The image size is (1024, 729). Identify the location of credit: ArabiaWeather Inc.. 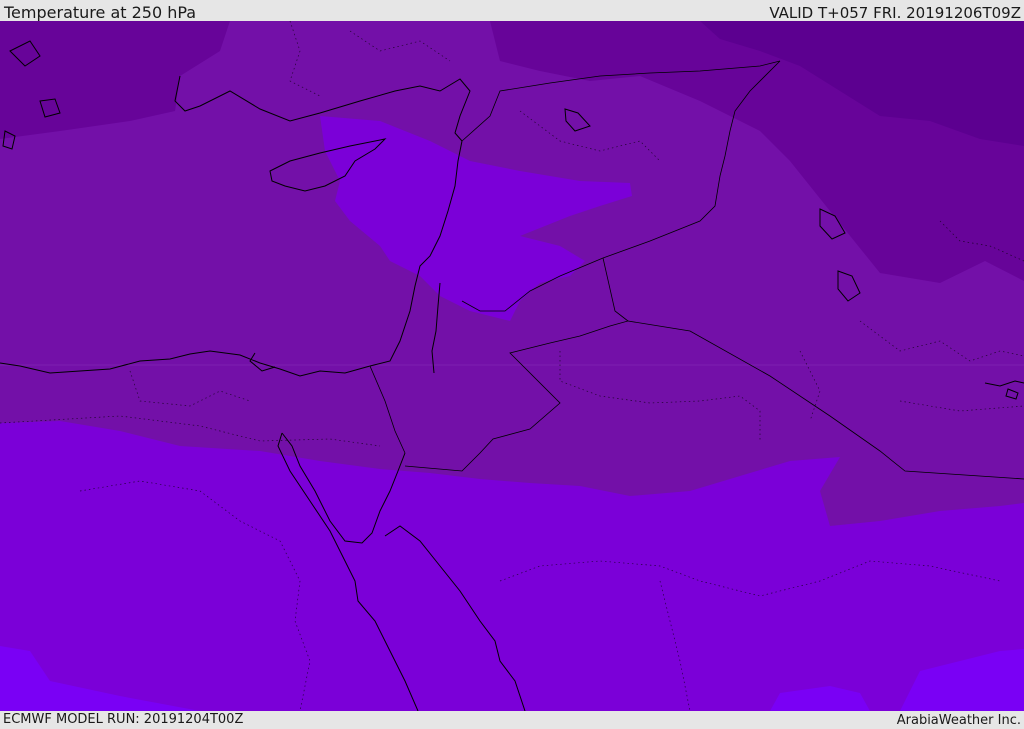
(958, 720).